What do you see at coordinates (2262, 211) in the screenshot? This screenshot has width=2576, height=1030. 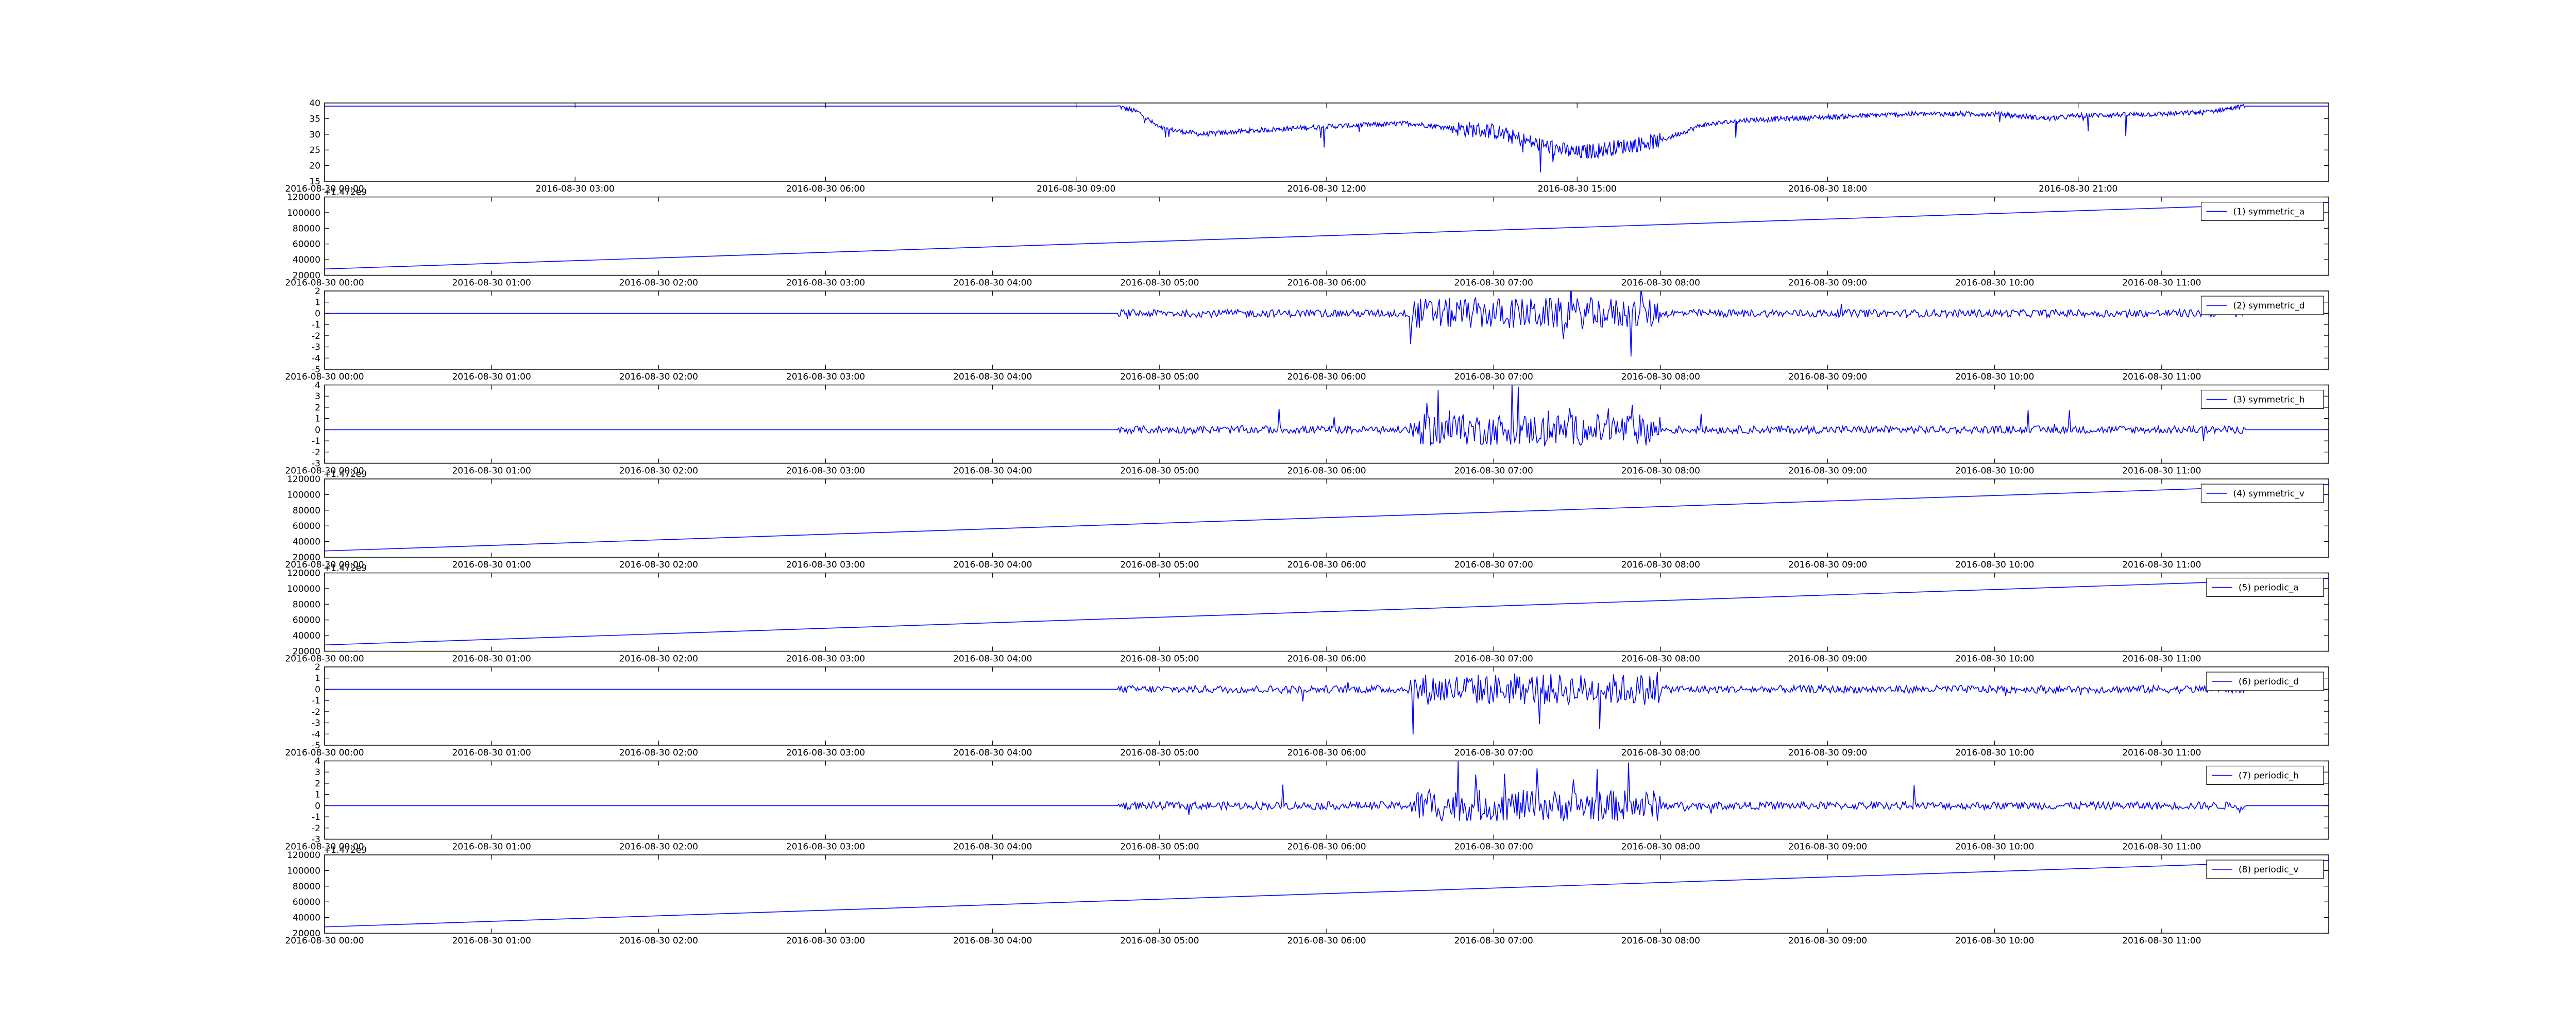 I see `legend: (1) symmetric_a` at bounding box center [2262, 211].